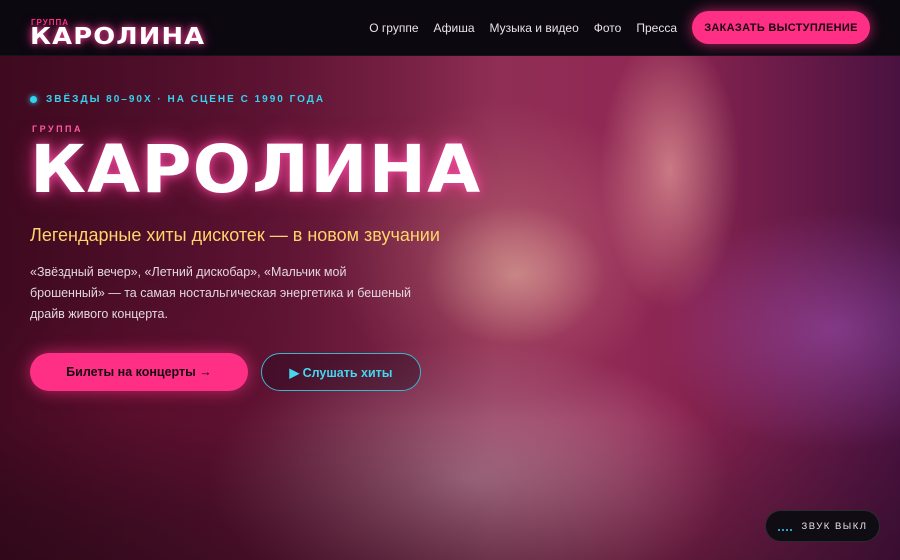 The height and width of the screenshot is (560, 900). Describe the element at coordinates (256, 169) in the screenshot. I see `hero-title: КАРОЛИНА` at that location.